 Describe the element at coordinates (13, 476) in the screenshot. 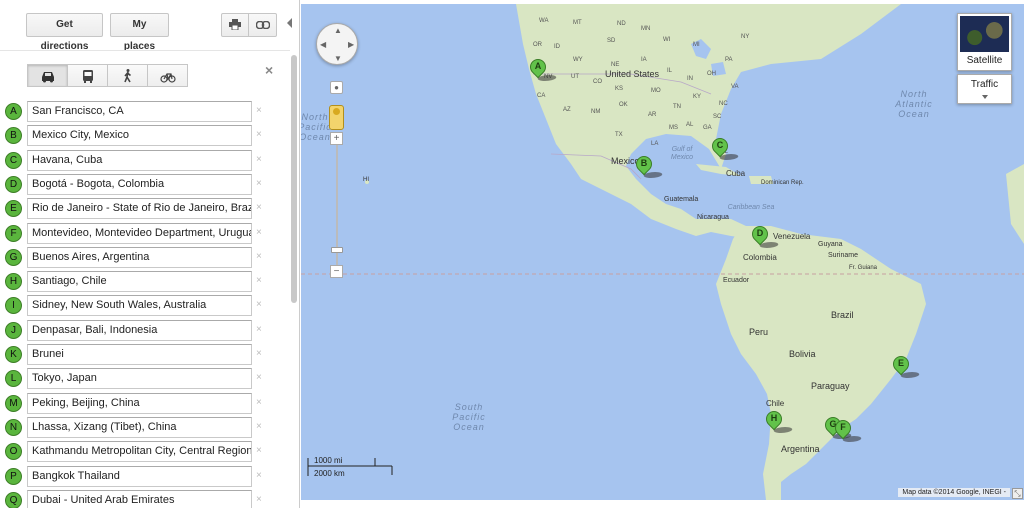

I see `waypoint-marker-icon: P` at that location.